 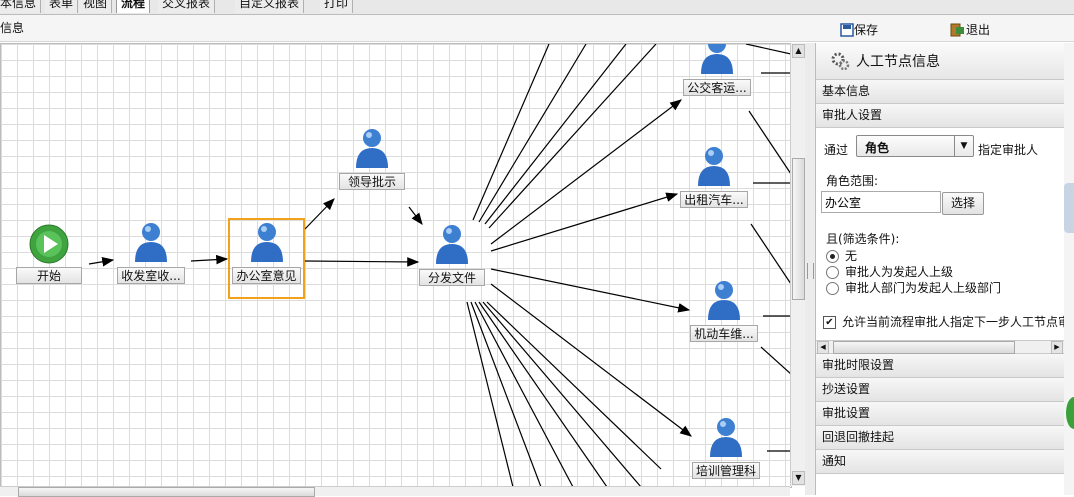 What do you see at coordinates (21, 6) in the screenshot?
I see `tab-basic-info: 本信息` at bounding box center [21, 6].